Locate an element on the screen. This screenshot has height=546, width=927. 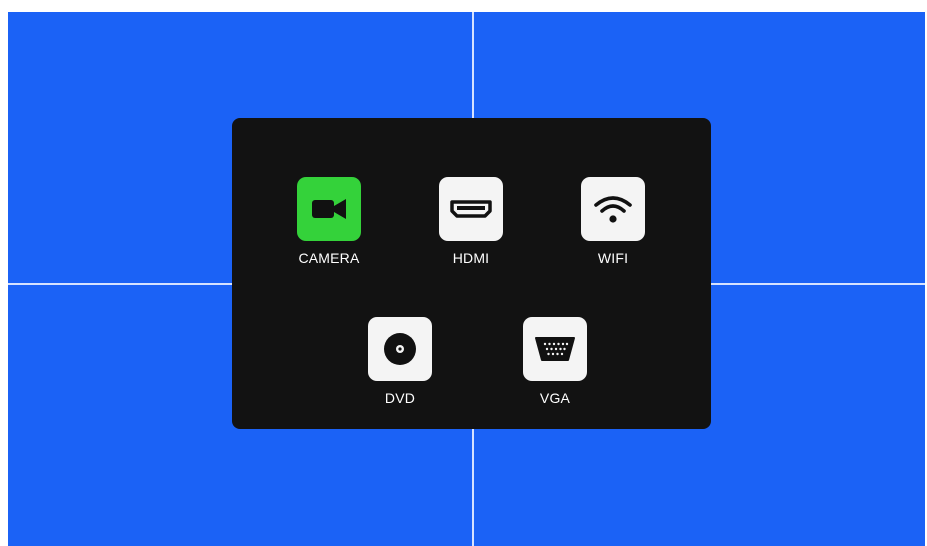
source-label: HDMI is located at coordinates (471, 258).